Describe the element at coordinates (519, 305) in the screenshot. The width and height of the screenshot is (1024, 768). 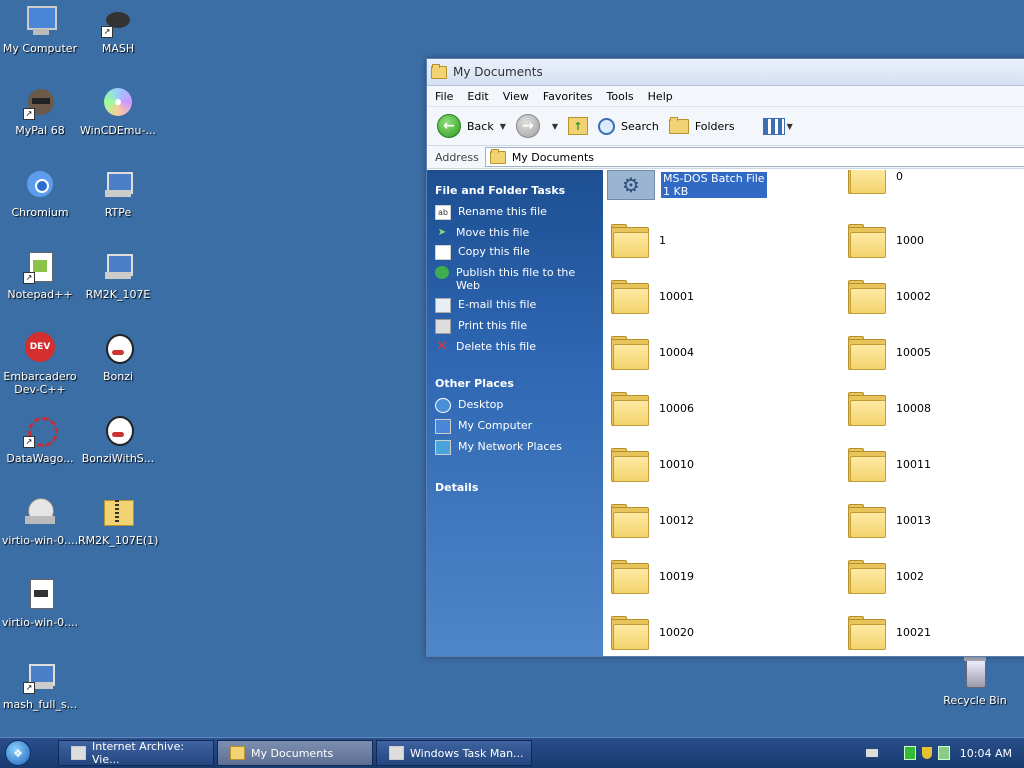
I see `email-file-task: E-mail this file` at that location.